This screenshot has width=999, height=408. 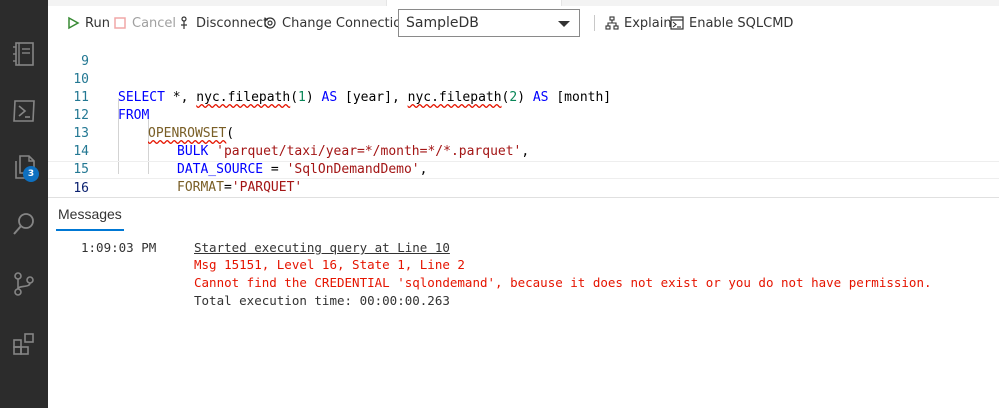 What do you see at coordinates (322, 248) in the screenshot?
I see `message-query-link: Started executing query at Line 10` at bounding box center [322, 248].